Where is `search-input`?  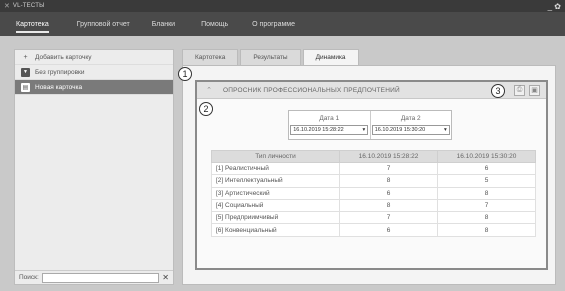 search-input is located at coordinates (100, 277).